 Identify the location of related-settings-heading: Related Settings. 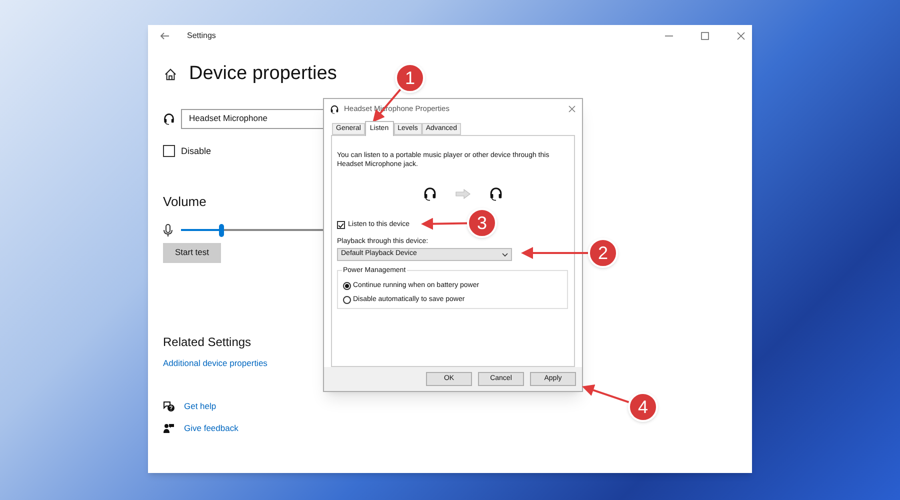
(207, 342).